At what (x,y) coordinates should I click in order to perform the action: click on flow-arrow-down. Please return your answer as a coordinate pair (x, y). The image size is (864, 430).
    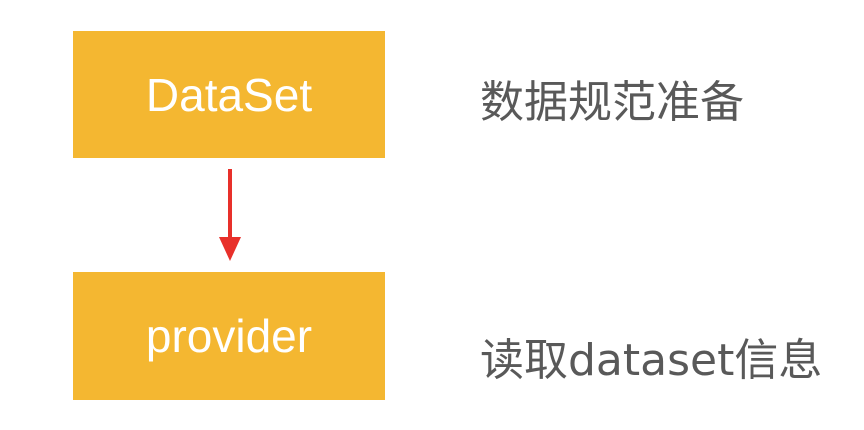
    Looking at the image, I should click on (230, 215).